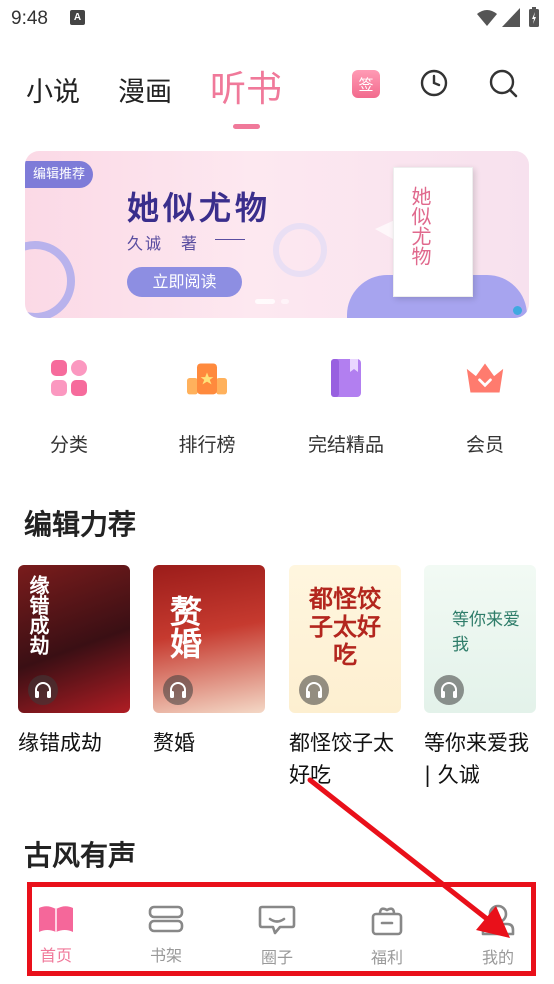  Describe the element at coordinates (246, 126) in the screenshot. I see `active-tab-indicator` at that location.